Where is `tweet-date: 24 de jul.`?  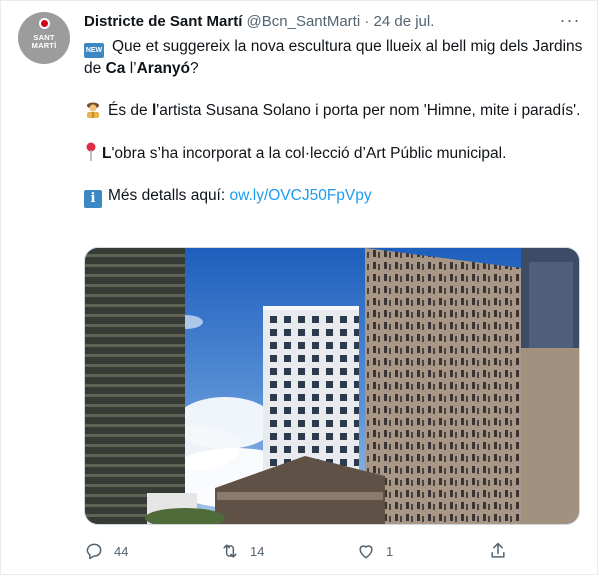
tweet-date: 24 de jul. is located at coordinates (404, 21).